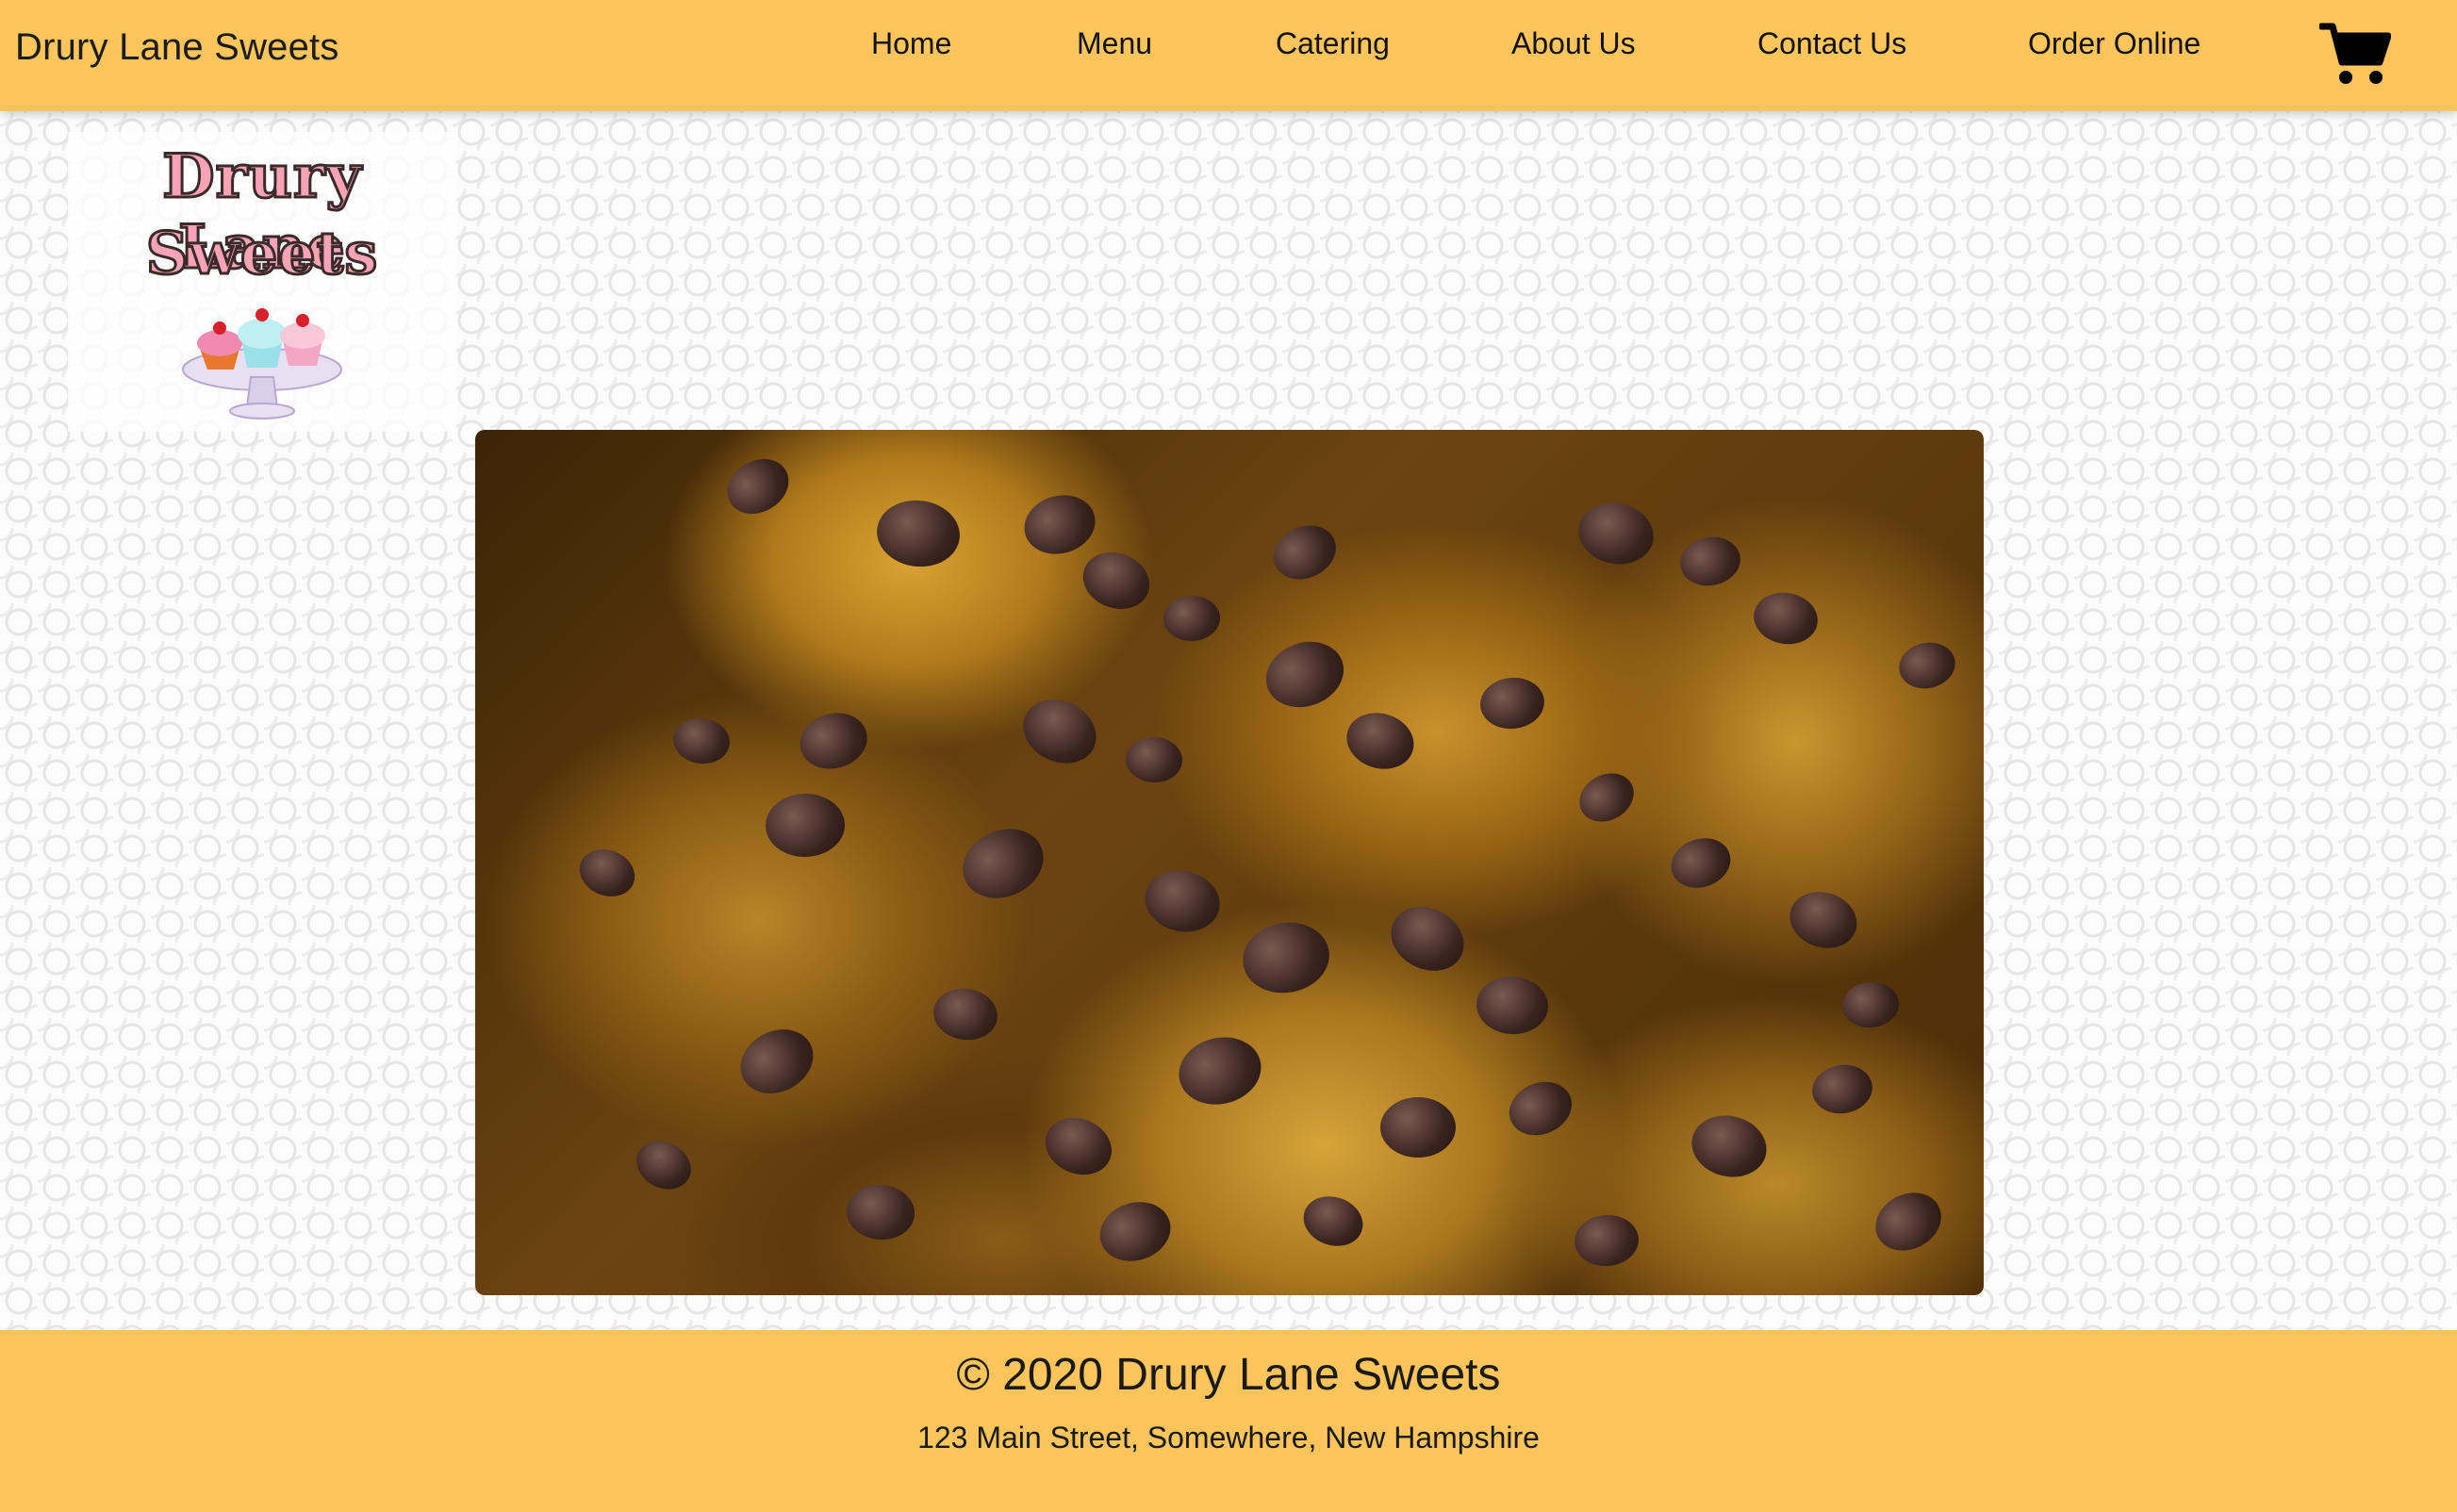  I want to click on nav-link-menu: Menu, so click(1114, 43).